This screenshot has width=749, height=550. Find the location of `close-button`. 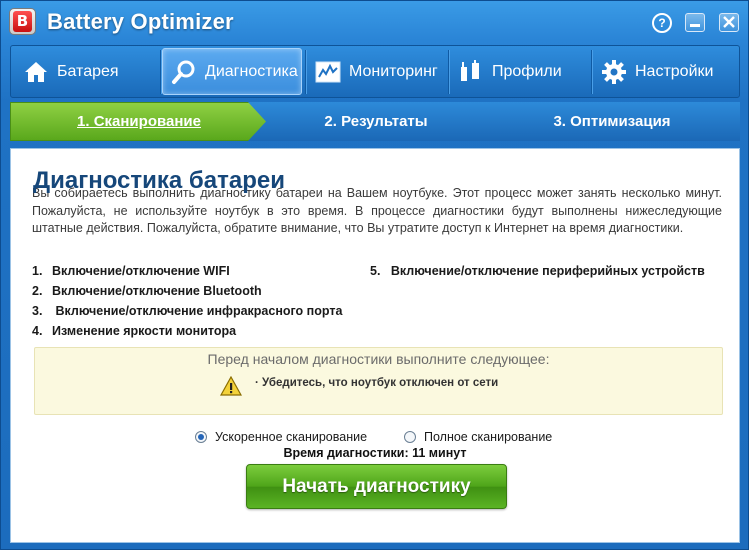

close-button is located at coordinates (729, 22).